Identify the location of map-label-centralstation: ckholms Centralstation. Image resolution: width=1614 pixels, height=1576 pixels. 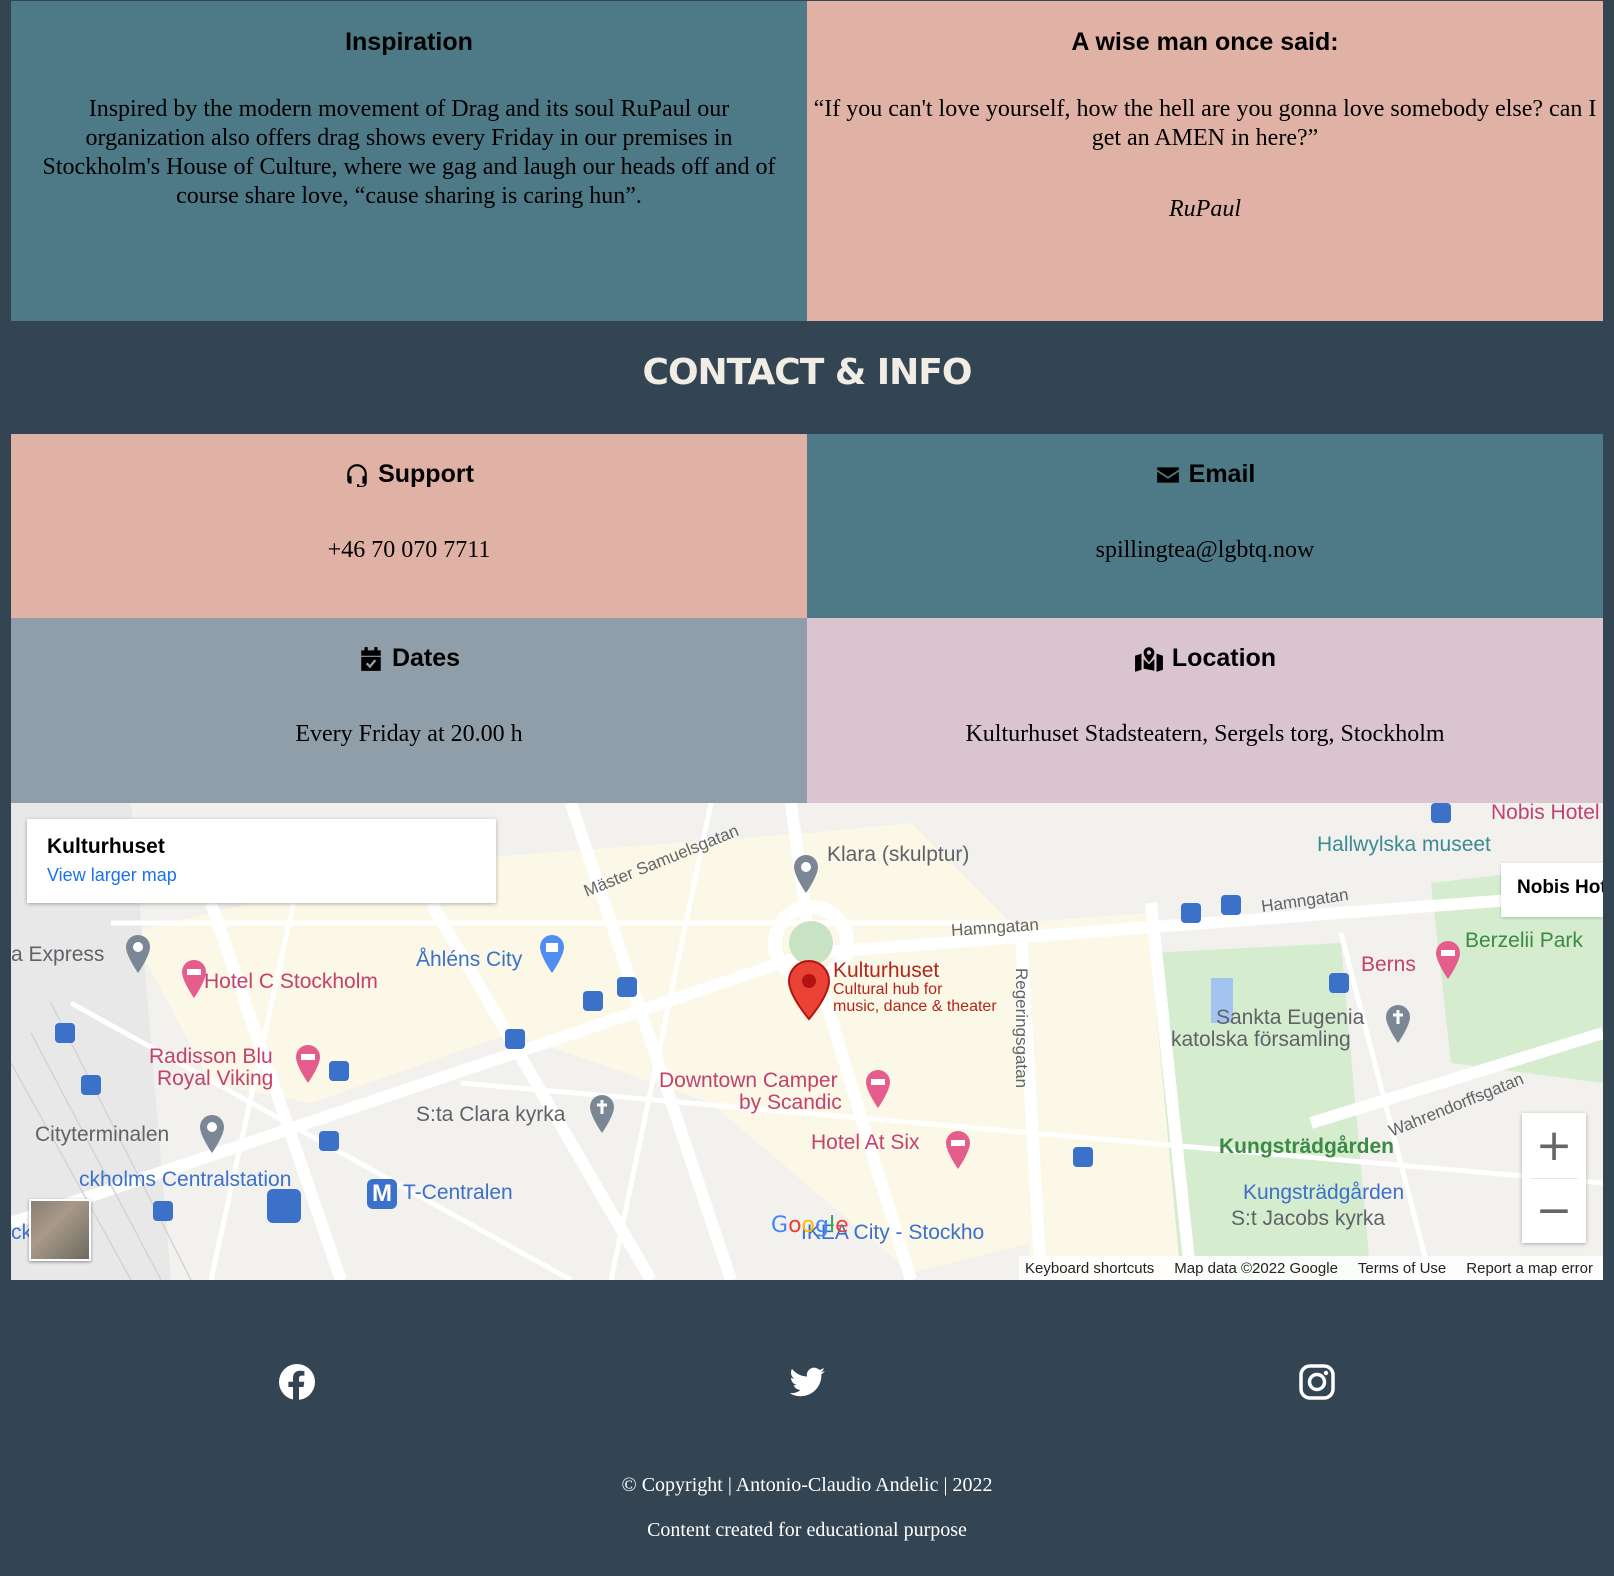
(185, 1180).